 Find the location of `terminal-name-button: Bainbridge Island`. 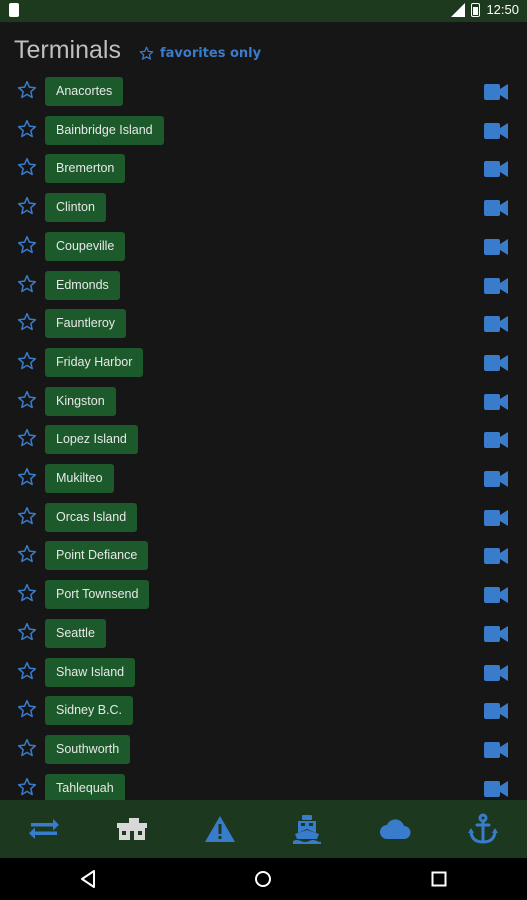

terminal-name-button: Bainbridge Island is located at coordinates (104, 130).